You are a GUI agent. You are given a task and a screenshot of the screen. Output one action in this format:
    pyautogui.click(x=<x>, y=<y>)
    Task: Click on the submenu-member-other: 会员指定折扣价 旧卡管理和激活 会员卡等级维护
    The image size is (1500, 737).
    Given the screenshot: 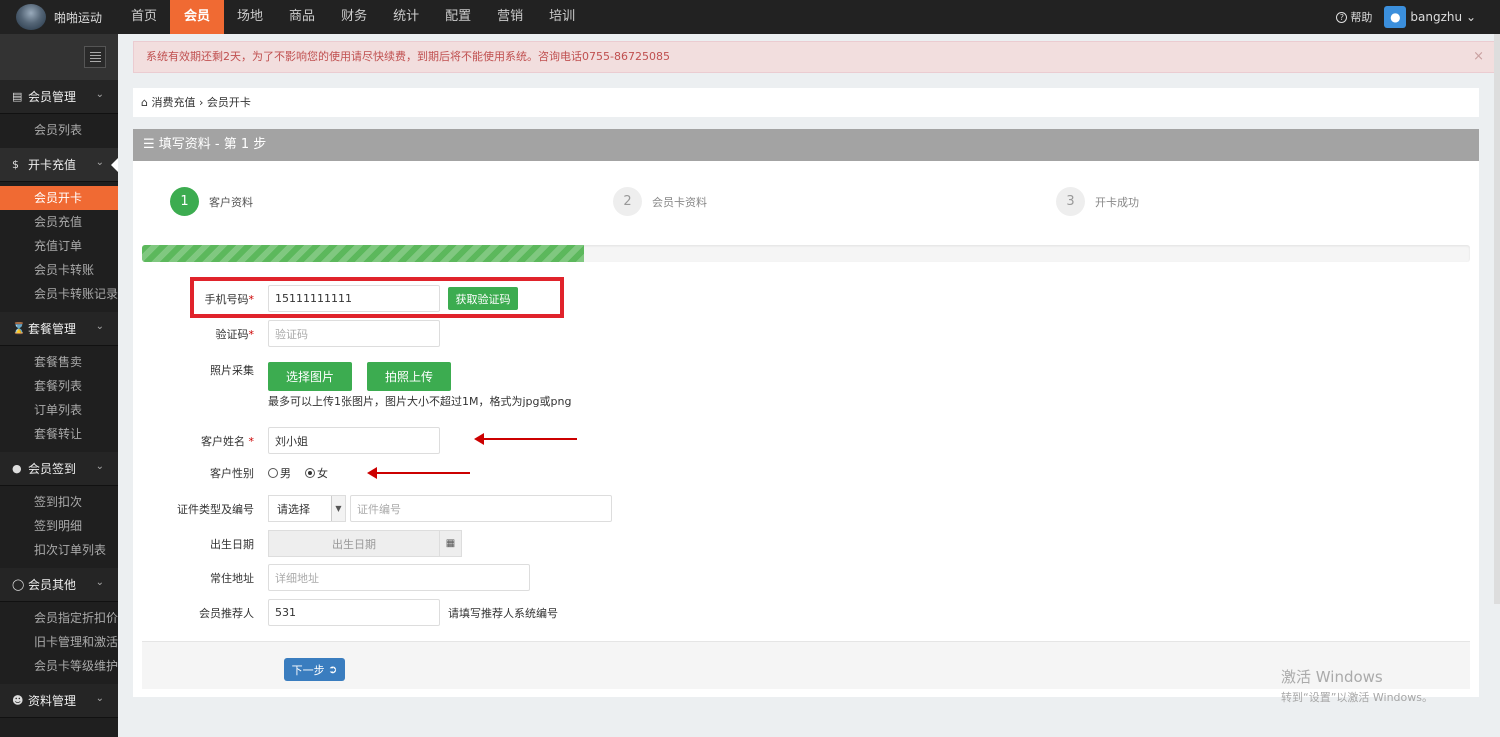 What is the action you would take?
    pyautogui.click(x=59, y=643)
    